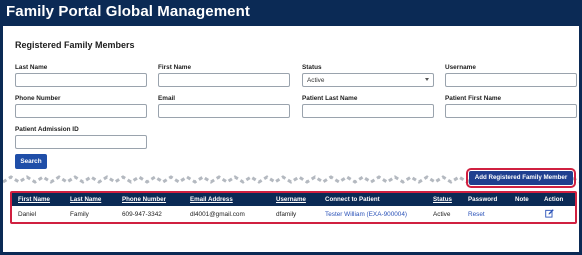 This screenshot has height=255, width=582. What do you see at coordinates (521, 178) in the screenshot?
I see `add-registered-family-member-button: Add Registered Family Member` at bounding box center [521, 178].